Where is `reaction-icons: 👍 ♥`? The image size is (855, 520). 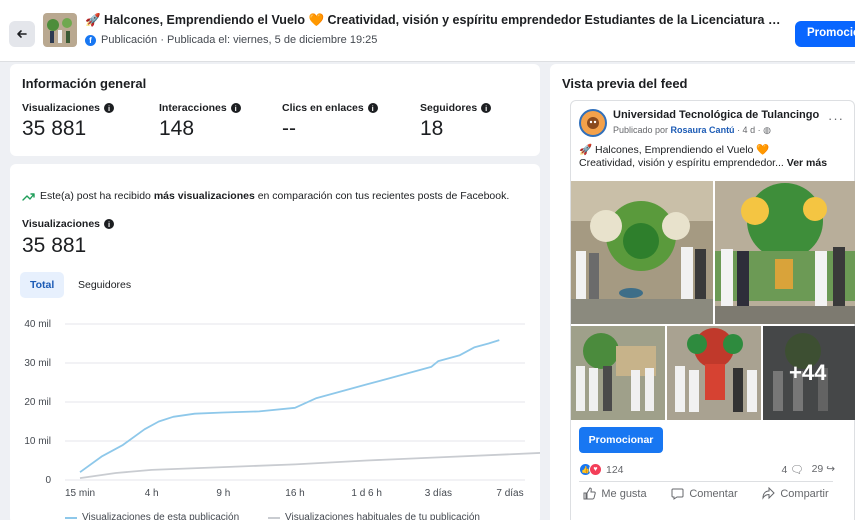
reaction-icons: 👍 ♥ is located at coordinates (590, 469).